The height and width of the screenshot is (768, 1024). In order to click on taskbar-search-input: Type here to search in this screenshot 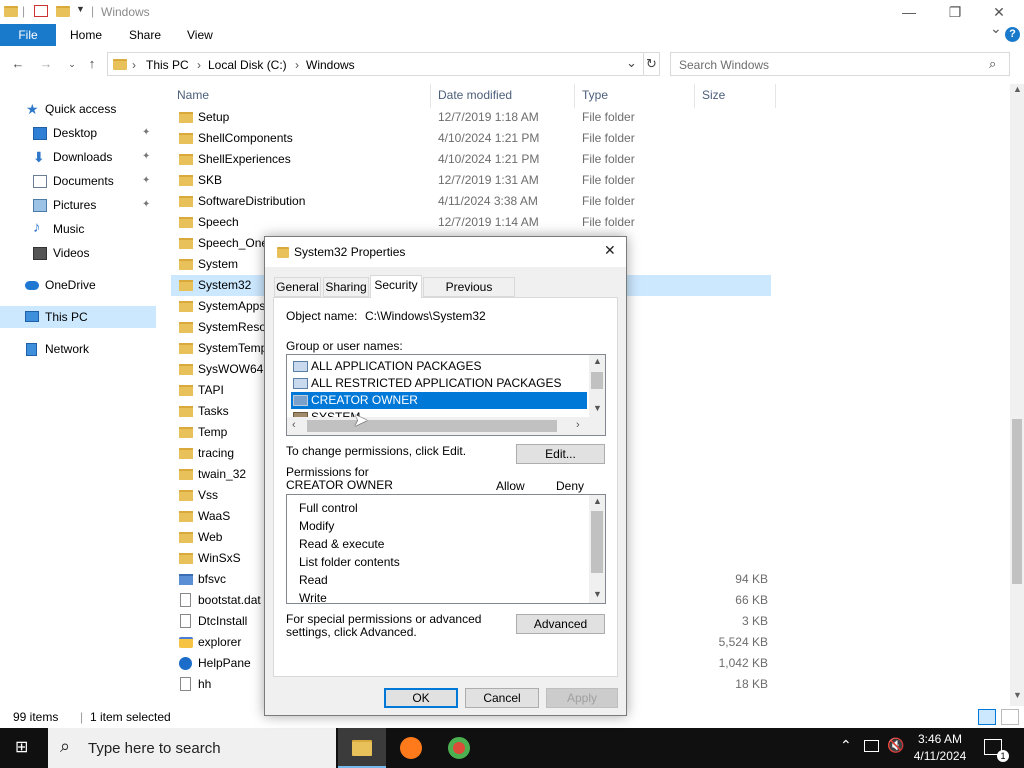, I will do `click(154, 748)`.